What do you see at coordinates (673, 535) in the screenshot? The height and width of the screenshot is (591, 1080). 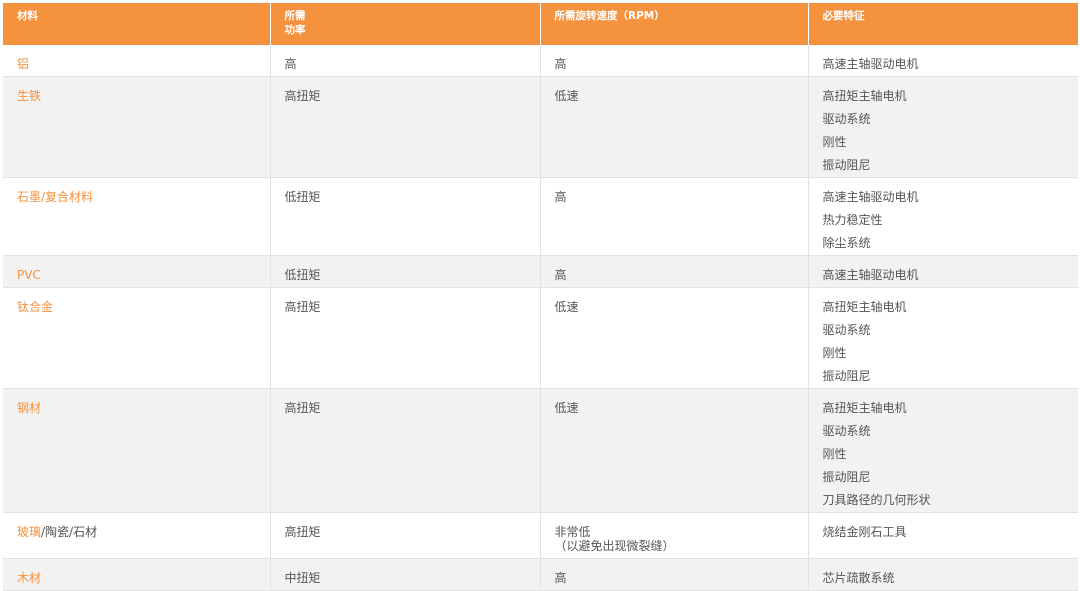 I see `rpm-cell: 非常低 （以避免出现微裂缝）` at bounding box center [673, 535].